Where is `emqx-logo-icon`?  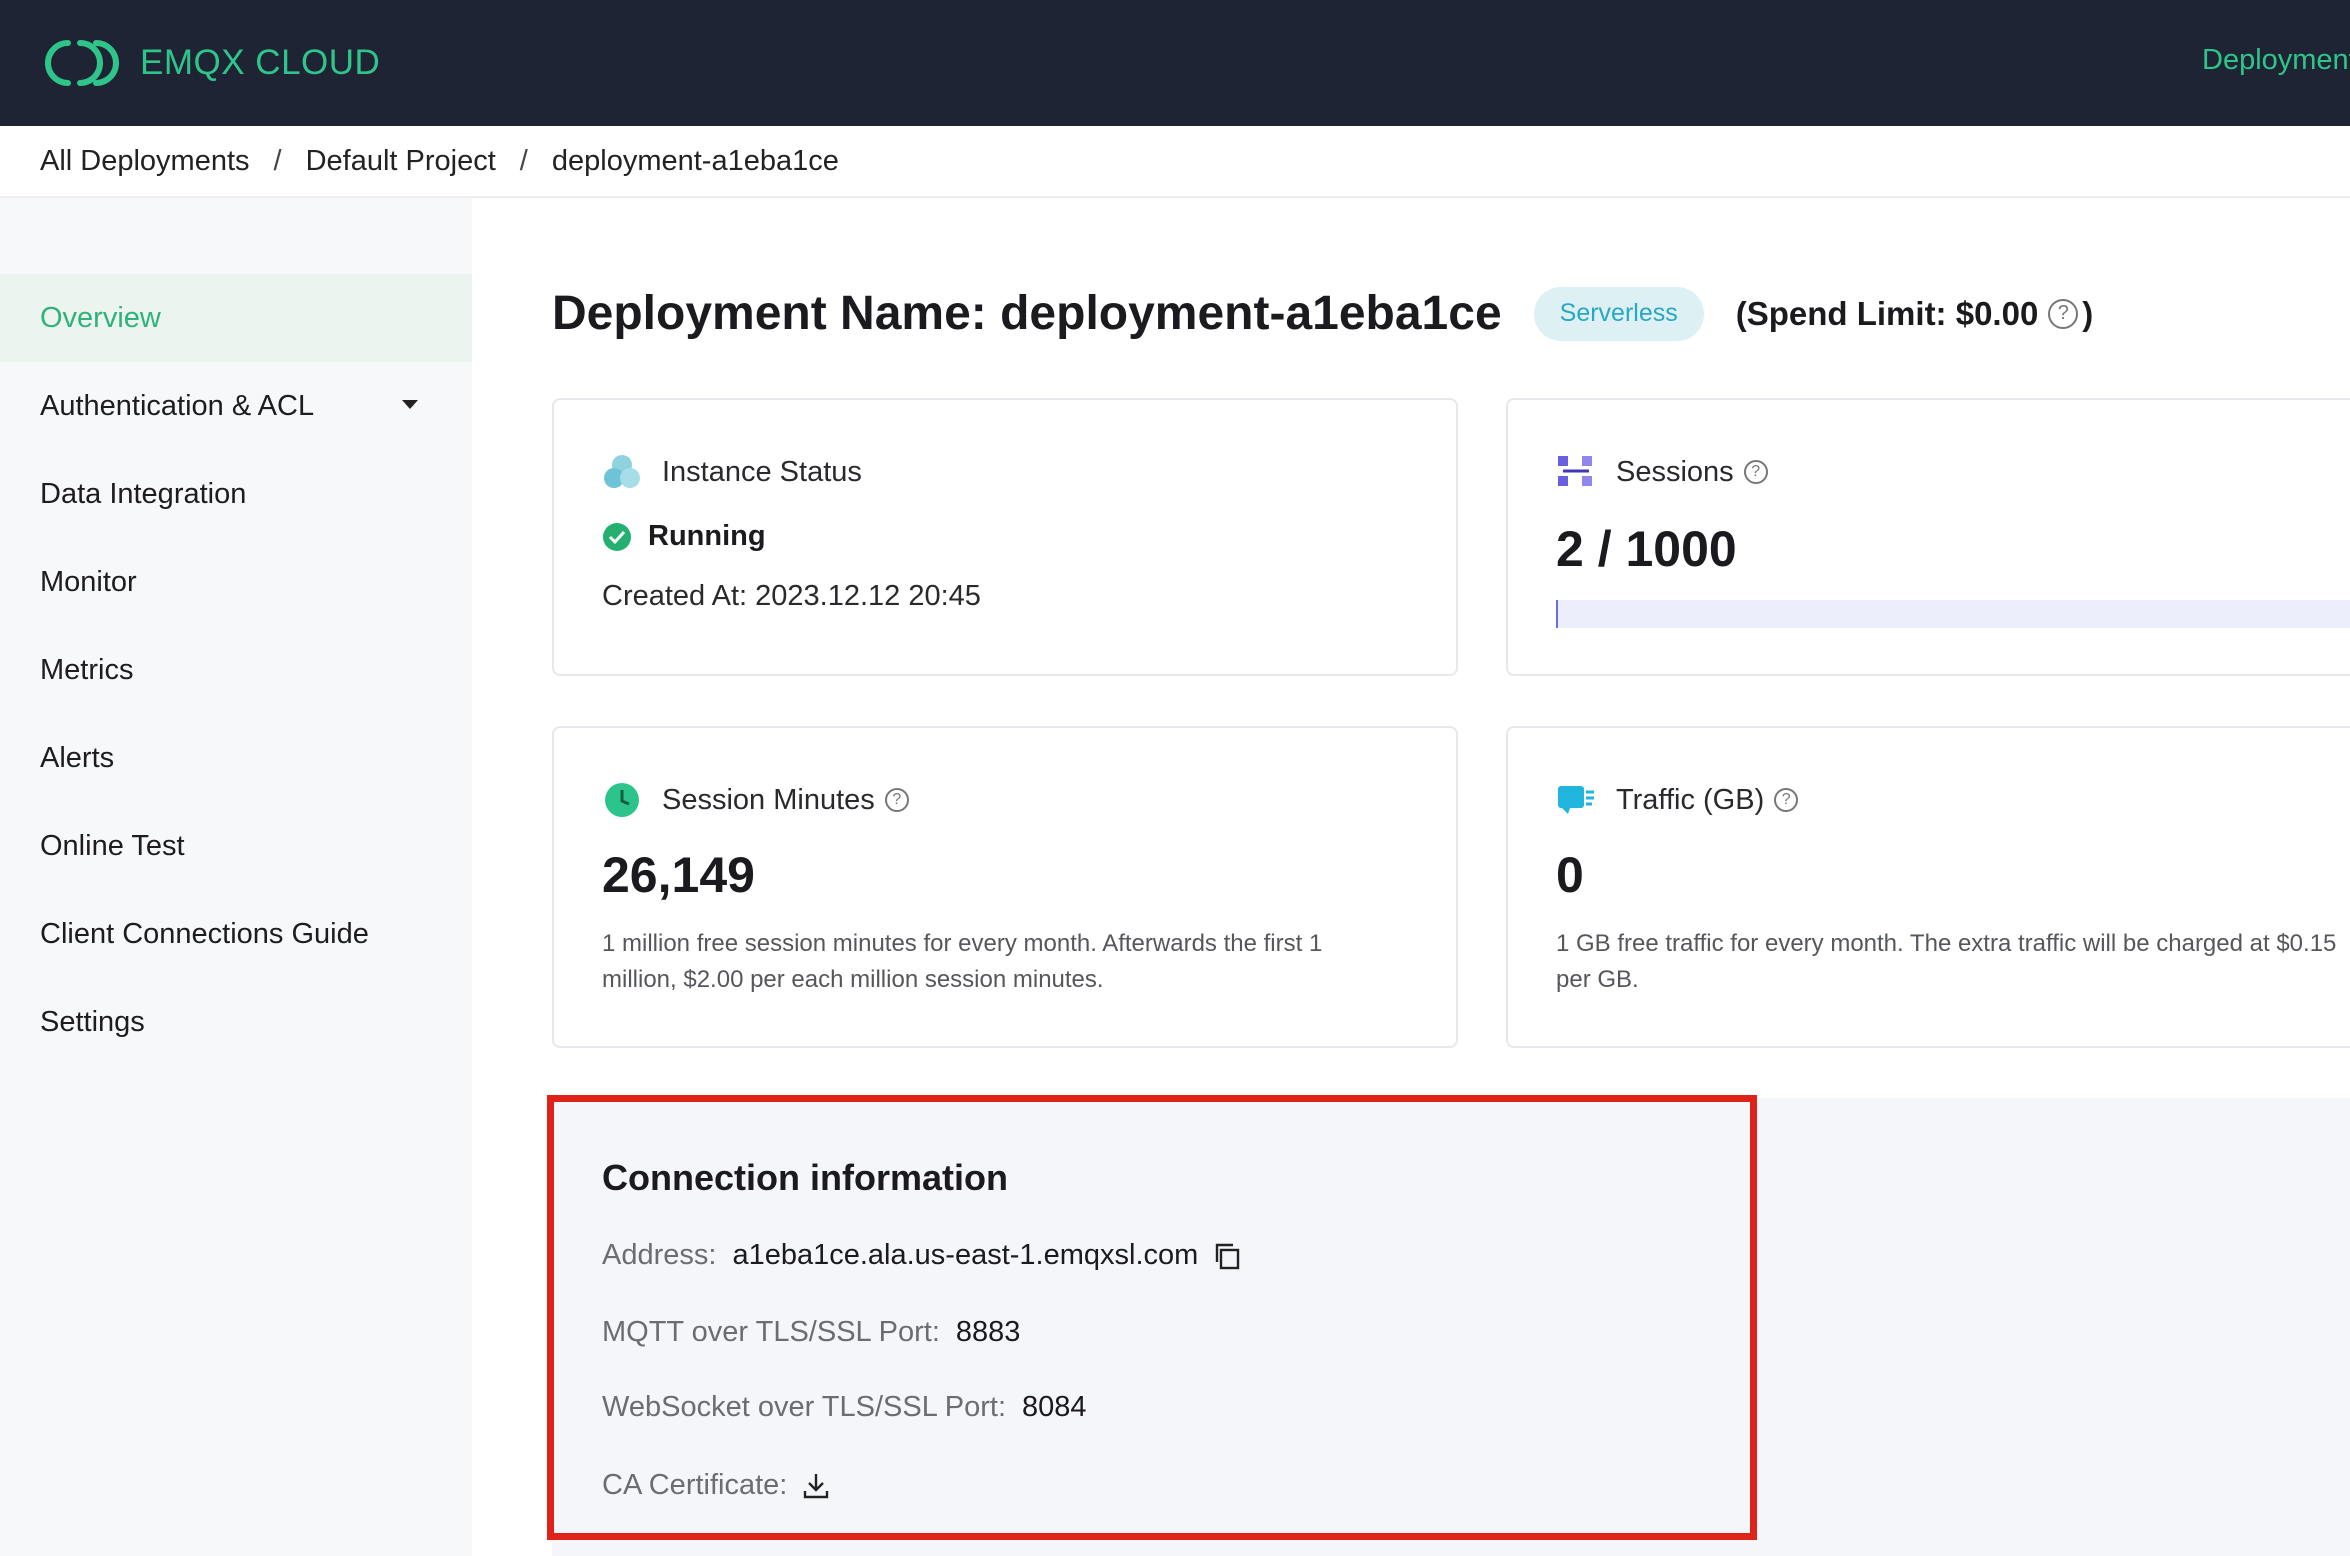
emqx-logo-icon is located at coordinates (82, 63).